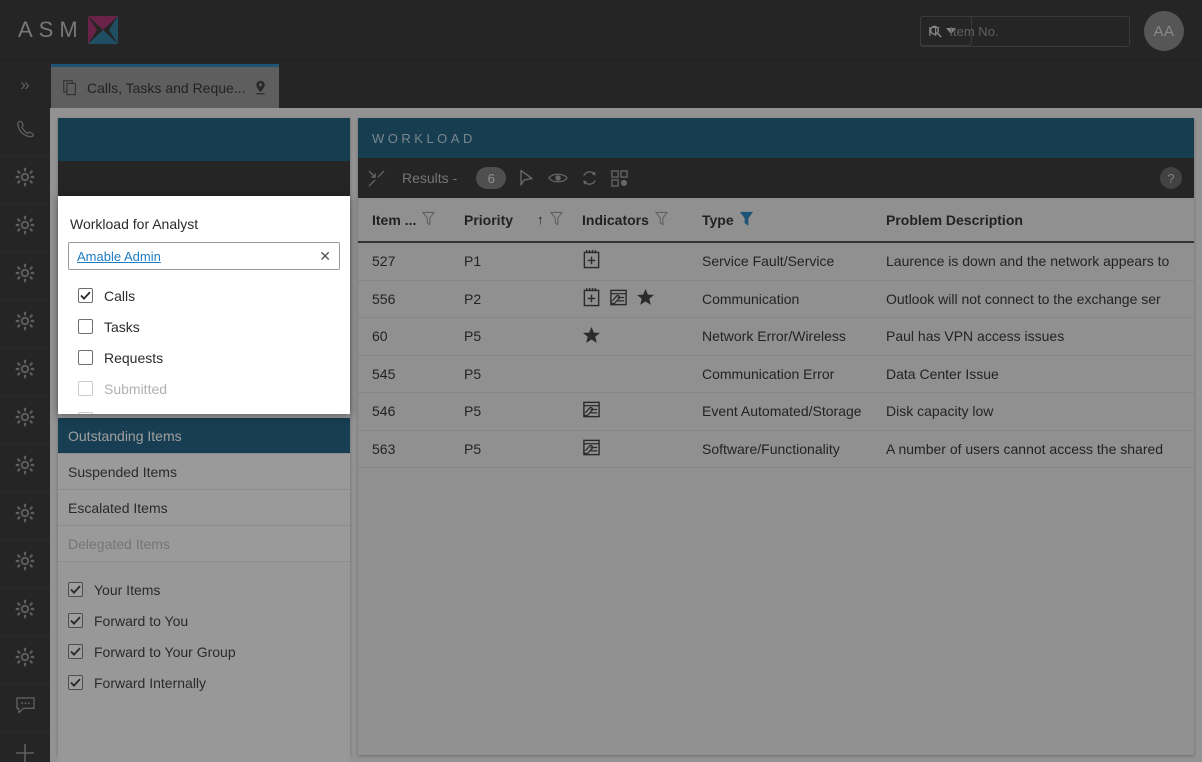  What do you see at coordinates (204, 326) in the screenshot?
I see `popup-option-tasks: Tasks` at bounding box center [204, 326].